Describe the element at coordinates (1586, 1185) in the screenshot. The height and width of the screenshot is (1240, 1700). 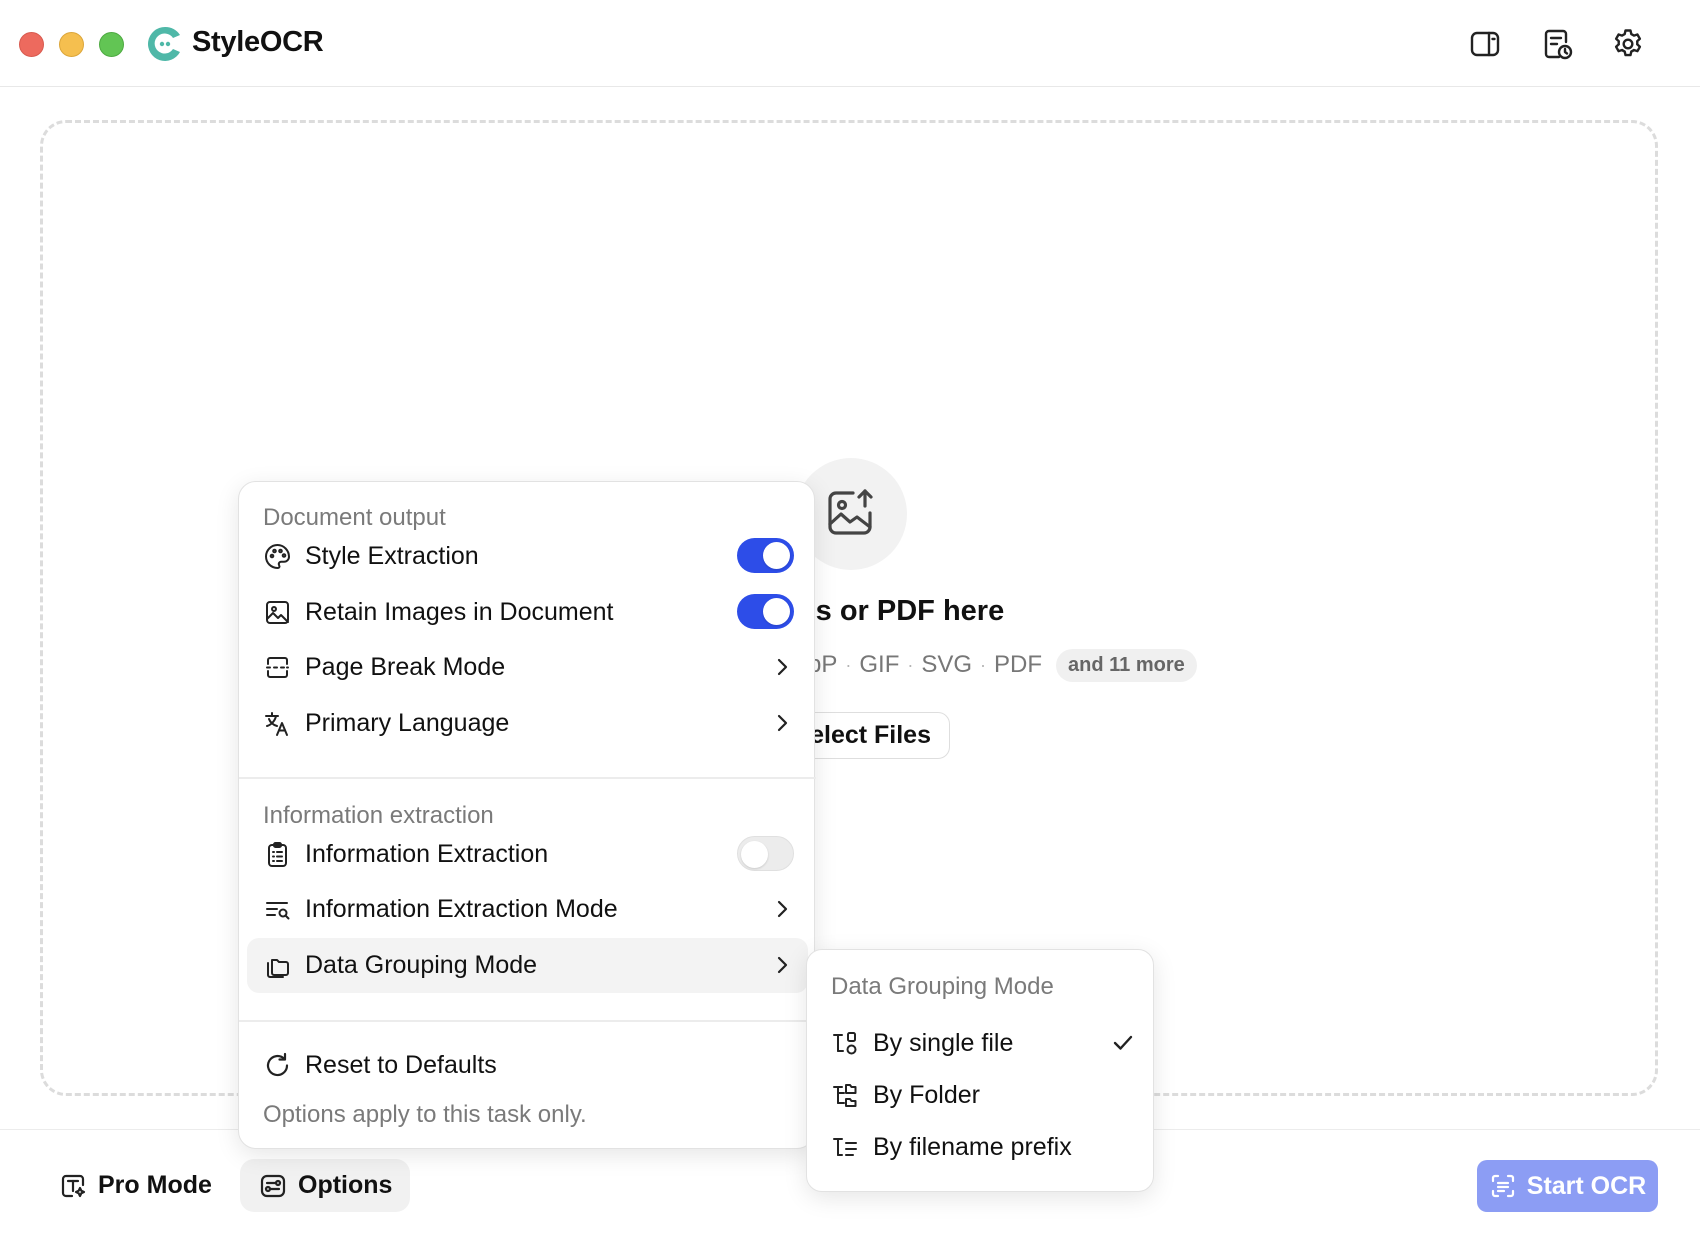
I see `start-ocr-label: Start OCR` at that location.